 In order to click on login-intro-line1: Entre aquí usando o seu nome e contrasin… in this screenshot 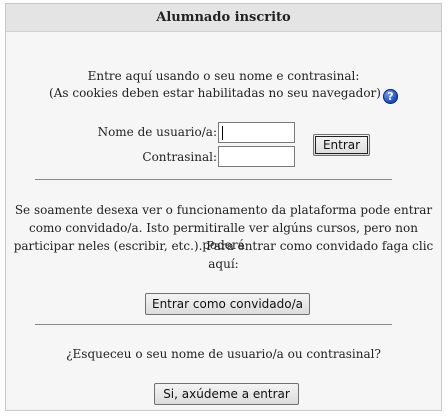, I will do `click(223, 76)`.